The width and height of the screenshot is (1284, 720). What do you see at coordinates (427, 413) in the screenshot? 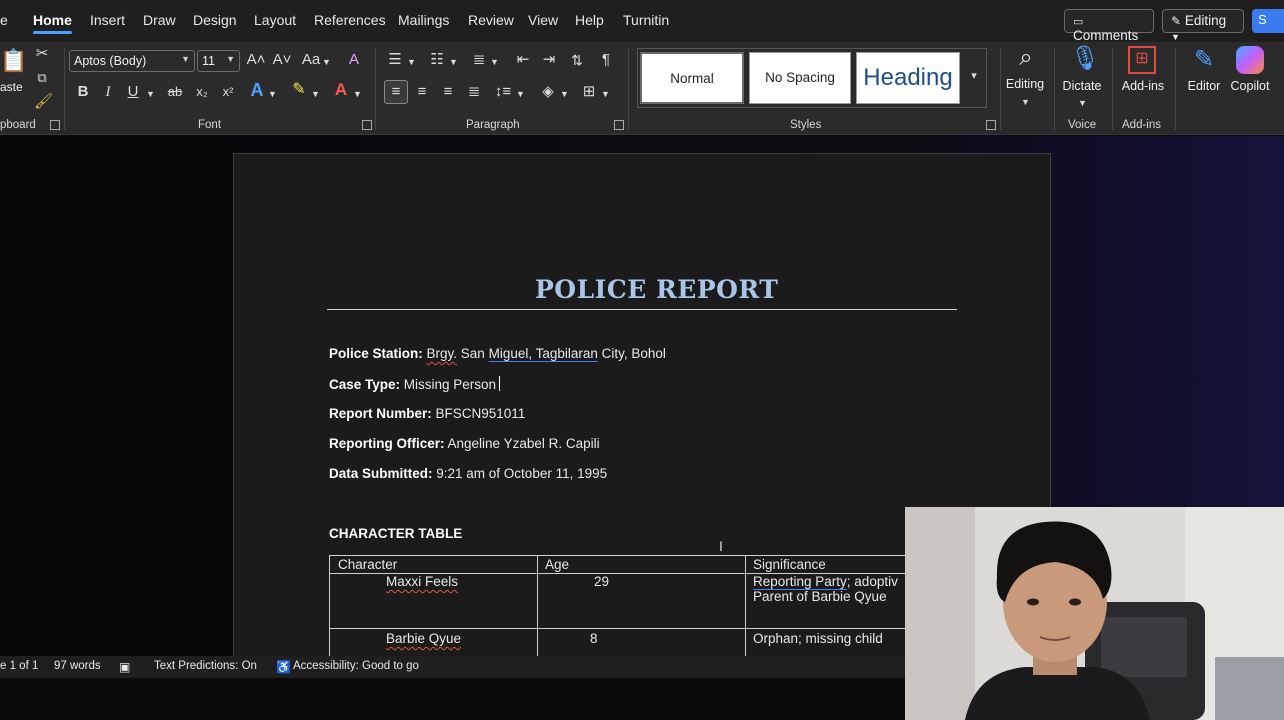
I see `field-report-number: Report Number: BFSCN951011` at bounding box center [427, 413].